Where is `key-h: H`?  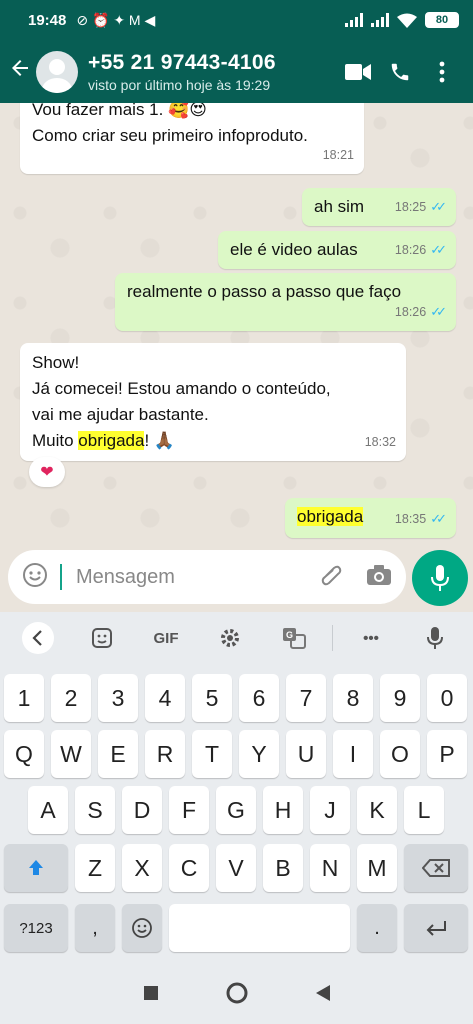
key-h: H is located at coordinates (283, 810).